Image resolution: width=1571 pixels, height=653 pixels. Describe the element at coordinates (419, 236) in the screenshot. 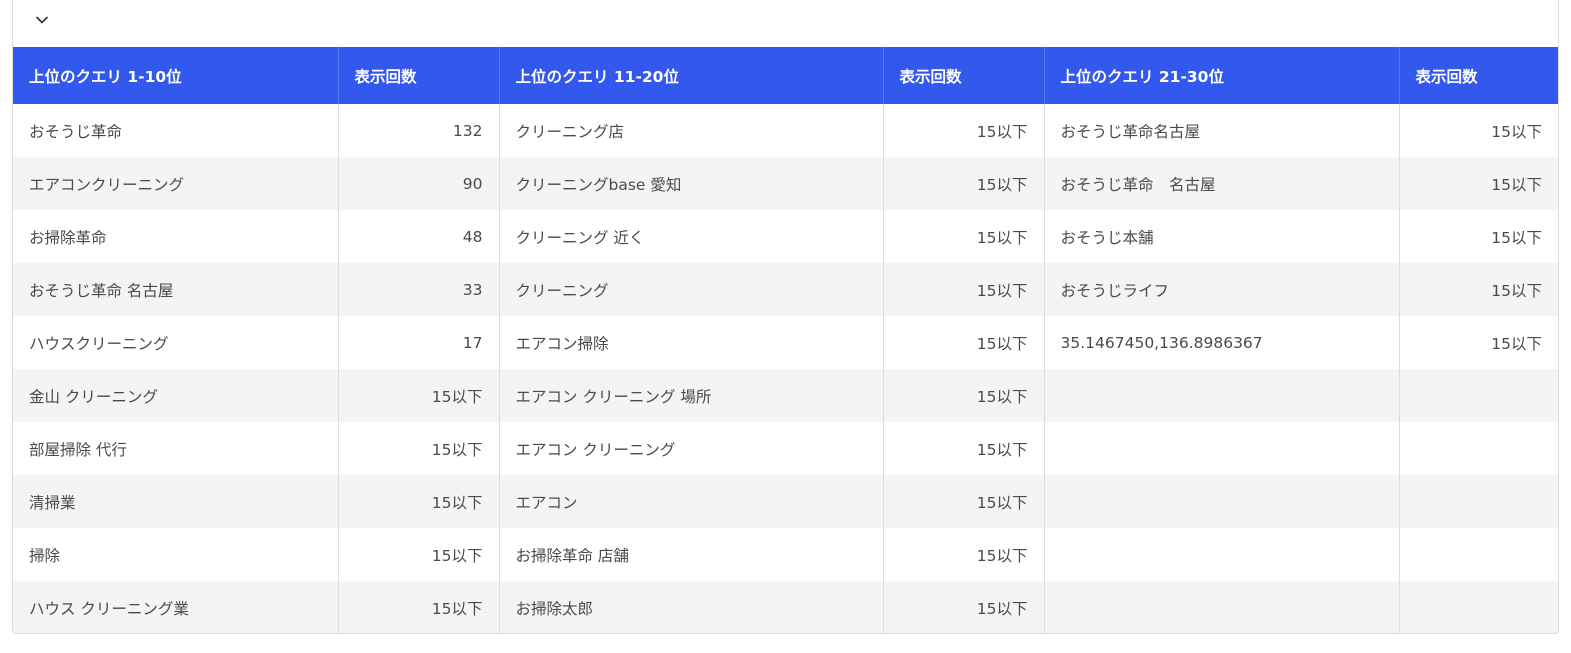

I see `impressions-cell: 48` at that location.